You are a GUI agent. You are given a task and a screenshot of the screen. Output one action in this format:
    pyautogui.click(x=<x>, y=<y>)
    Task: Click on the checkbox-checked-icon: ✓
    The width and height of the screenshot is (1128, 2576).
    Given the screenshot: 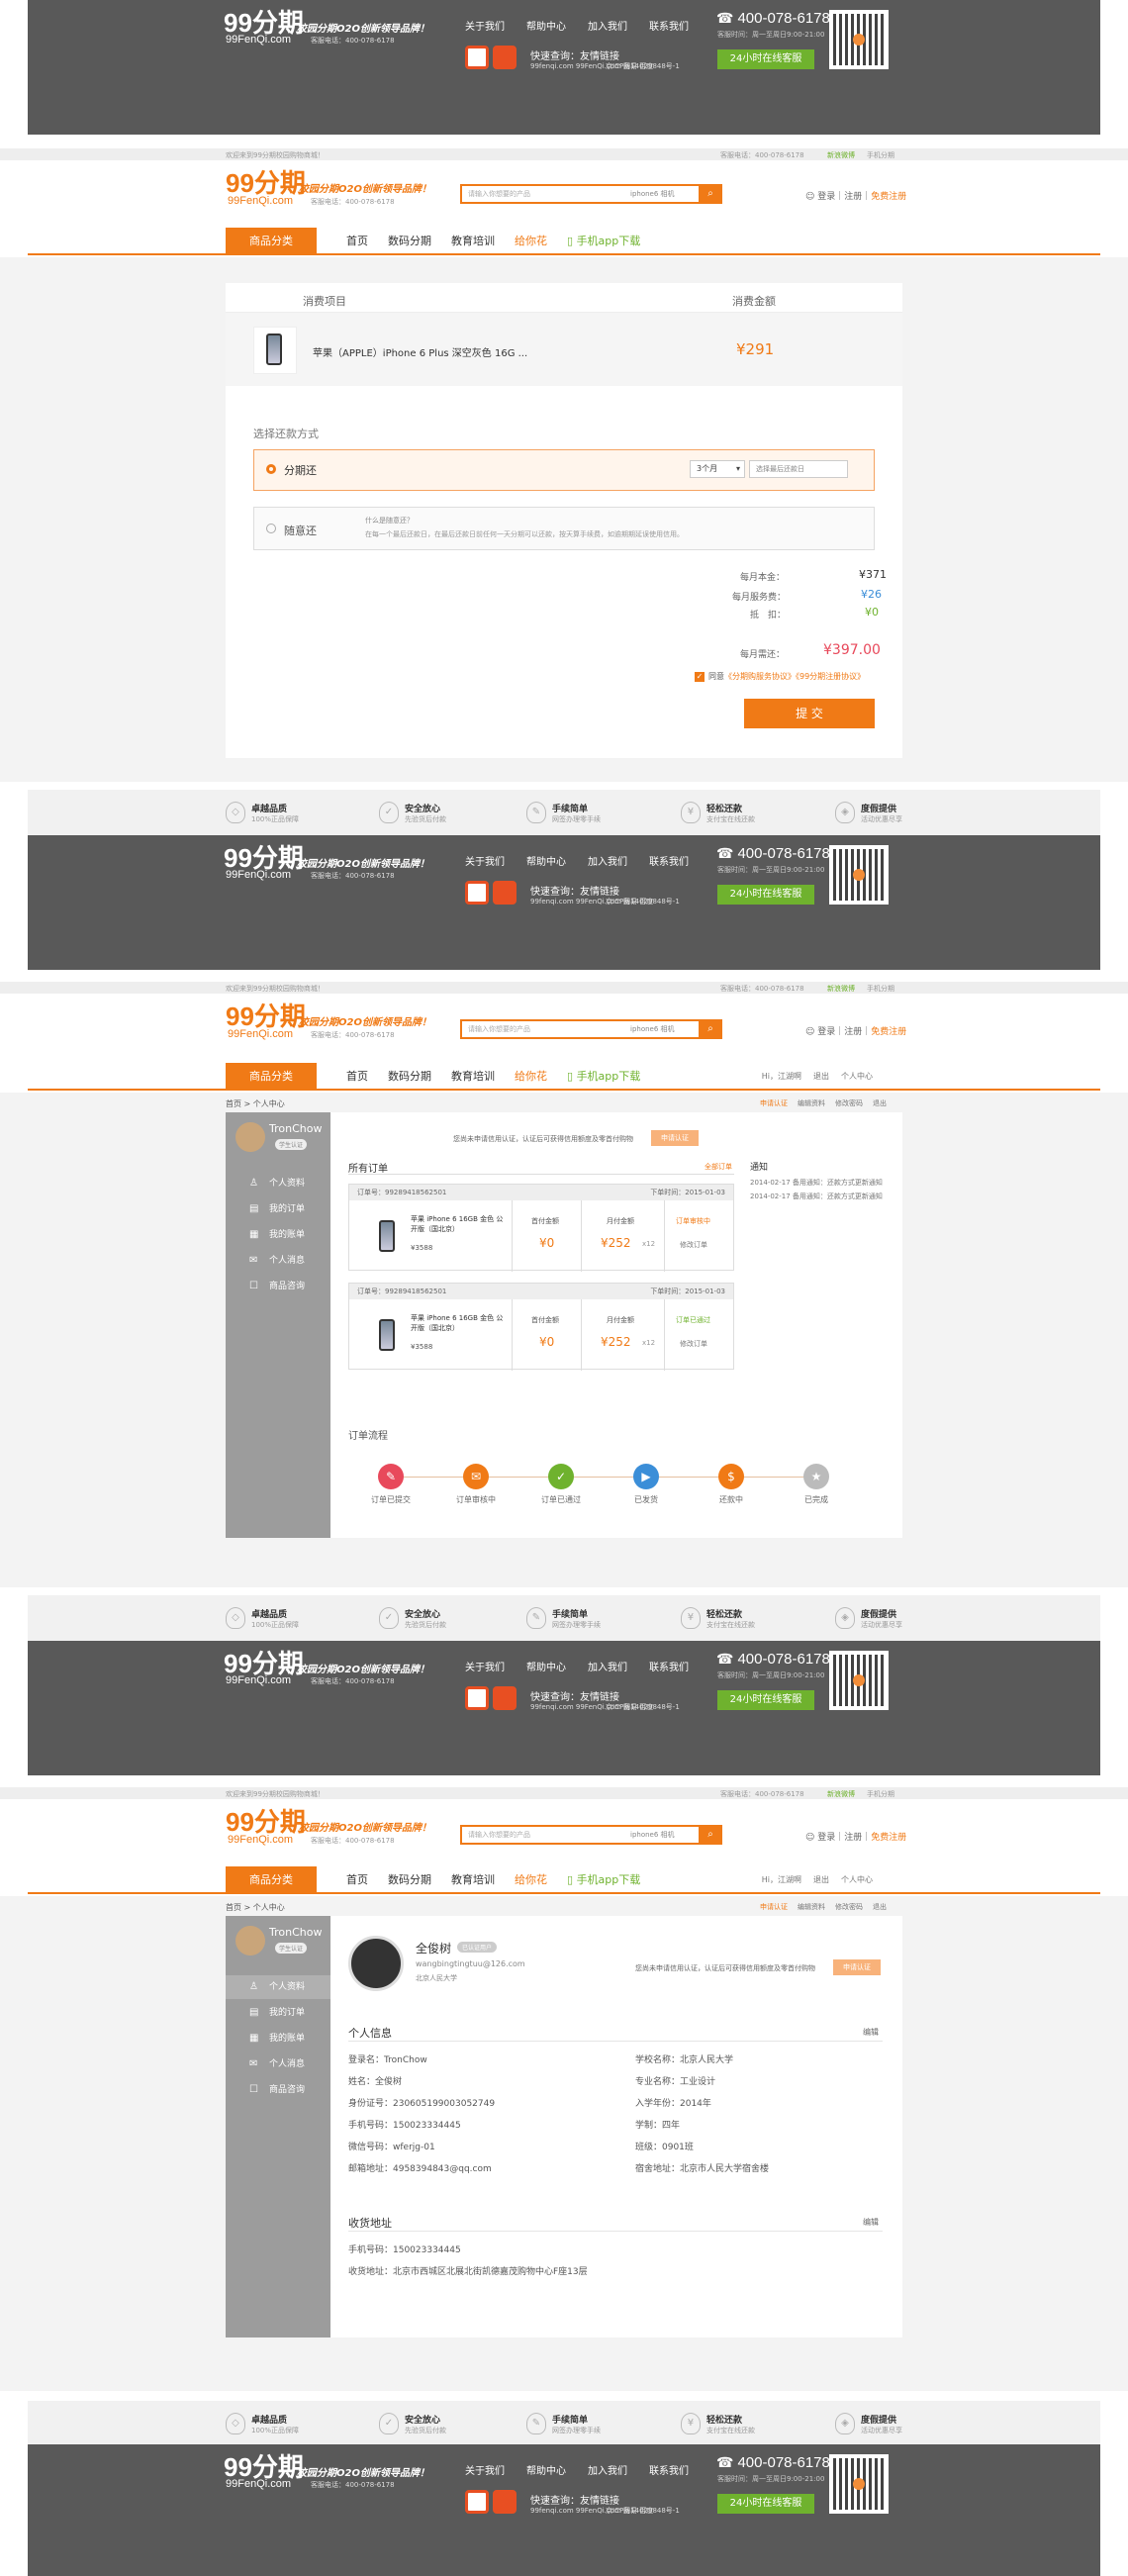 What is the action you would take?
    pyautogui.click(x=700, y=677)
    